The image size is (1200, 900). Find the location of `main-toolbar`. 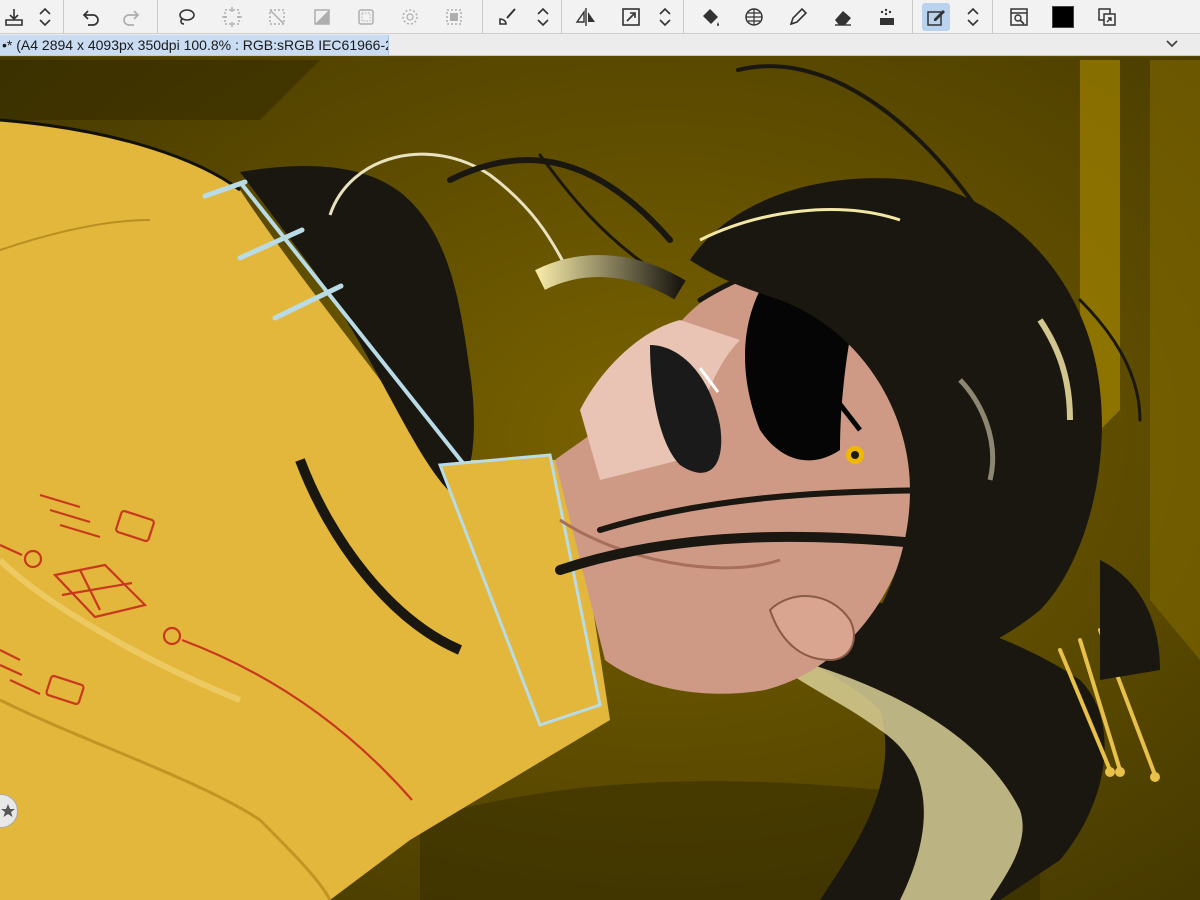

main-toolbar is located at coordinates (600, 17).